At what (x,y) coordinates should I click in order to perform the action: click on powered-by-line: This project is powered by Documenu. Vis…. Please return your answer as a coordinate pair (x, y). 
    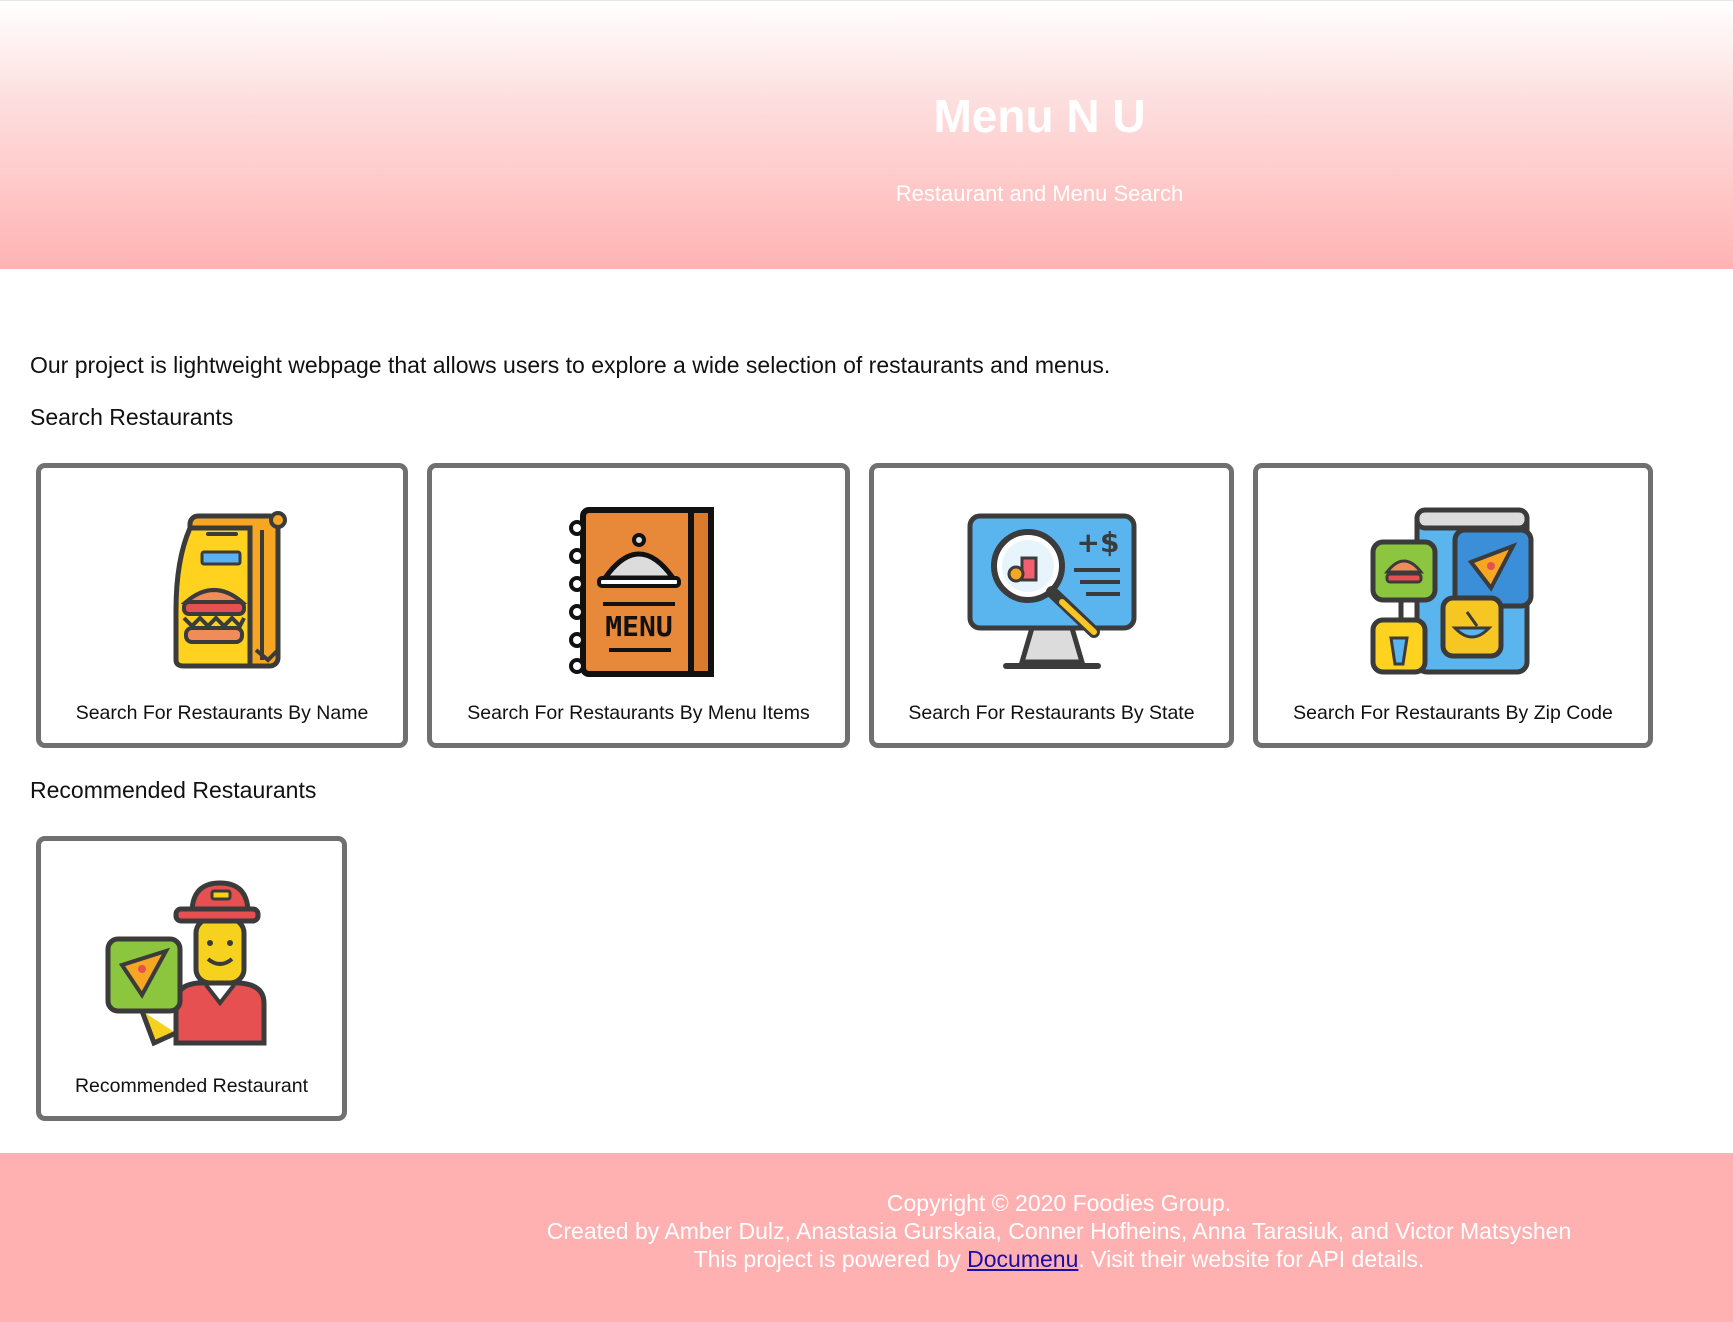
    Looking at the image, I should click on (1059, 1259).